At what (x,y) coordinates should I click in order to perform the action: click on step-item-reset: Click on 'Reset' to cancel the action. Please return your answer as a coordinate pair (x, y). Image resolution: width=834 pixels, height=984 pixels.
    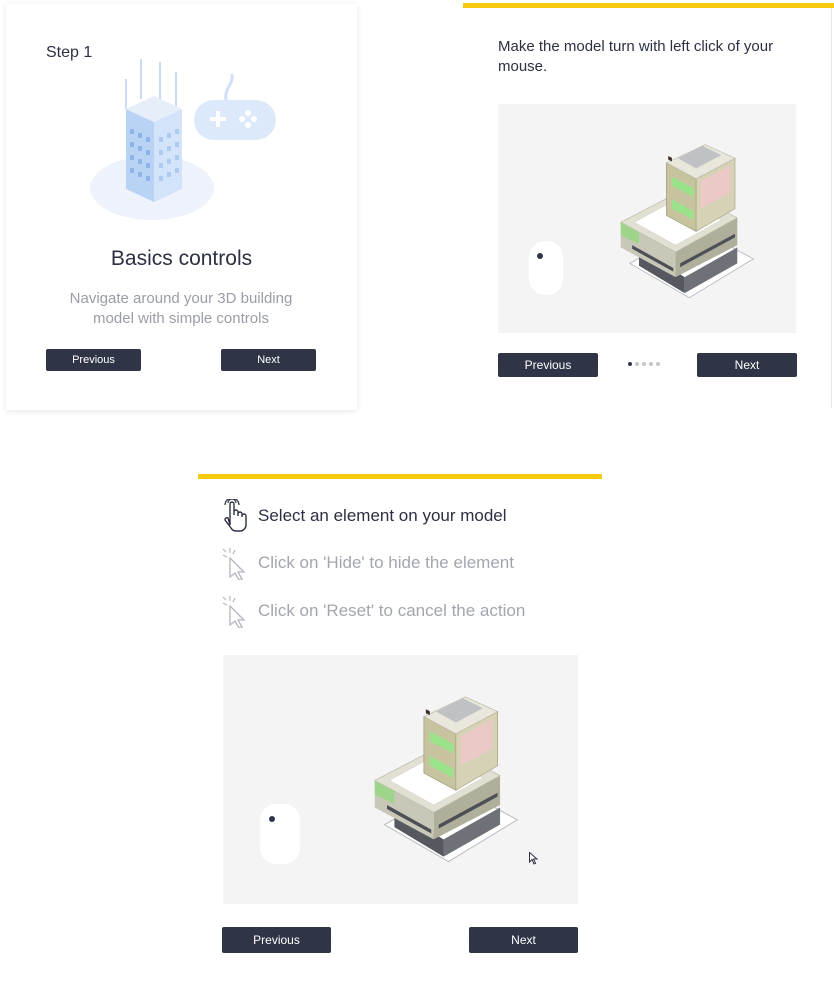
    Looking at the image, I should click on (372, 611).